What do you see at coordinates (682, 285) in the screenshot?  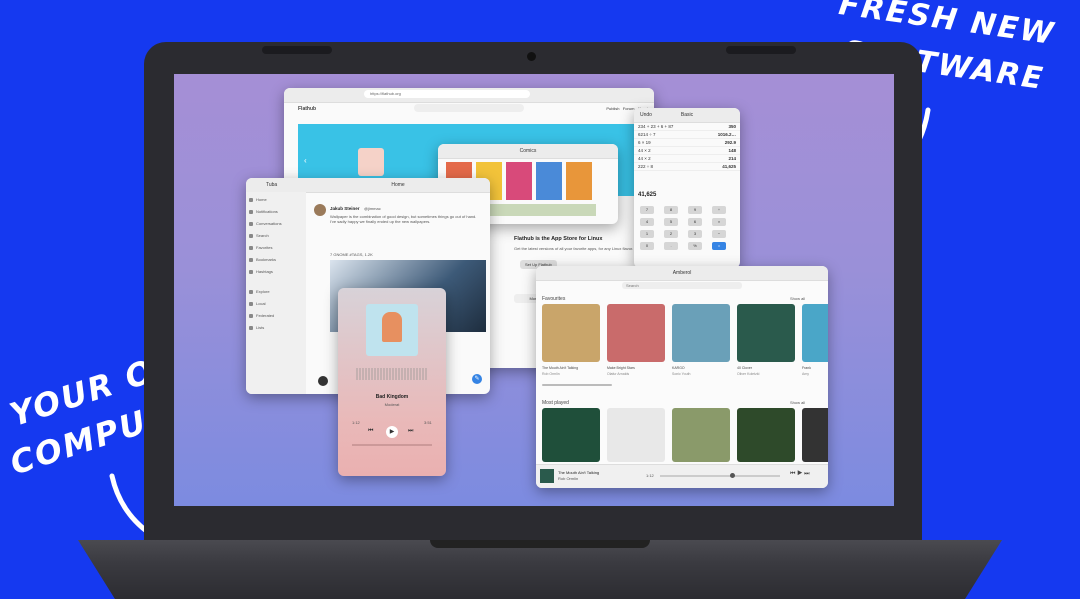 I see `library-search-input: Search` at bounding box center [682, 285].